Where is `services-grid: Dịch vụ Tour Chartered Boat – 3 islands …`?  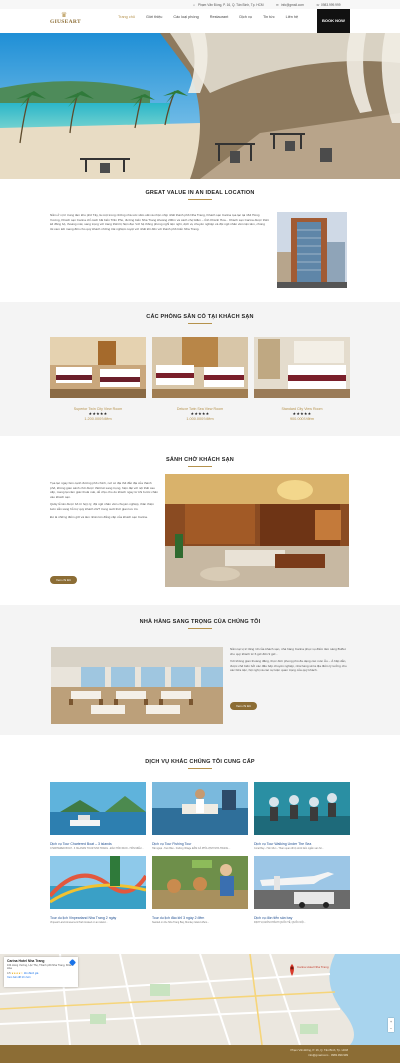
services-grid: Dịch vụ Tour Chartered Boat – 3 islands … is located at coordinates (199, 853).